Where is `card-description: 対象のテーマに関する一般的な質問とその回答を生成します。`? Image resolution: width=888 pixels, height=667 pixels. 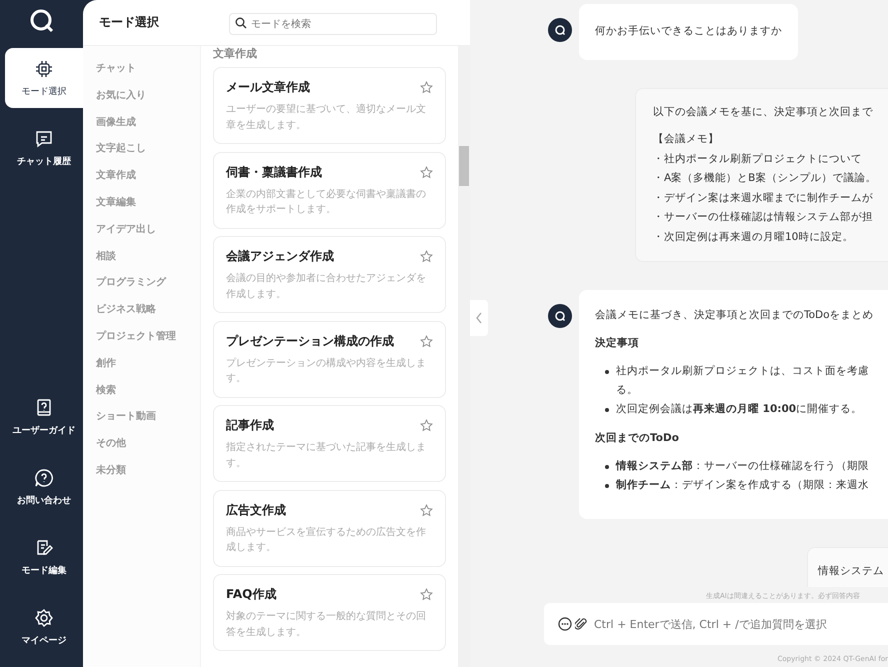 card-description: 対象のテーマに関する一般的な質問とその回答を生成します。 is located at coordinates (326, 625).